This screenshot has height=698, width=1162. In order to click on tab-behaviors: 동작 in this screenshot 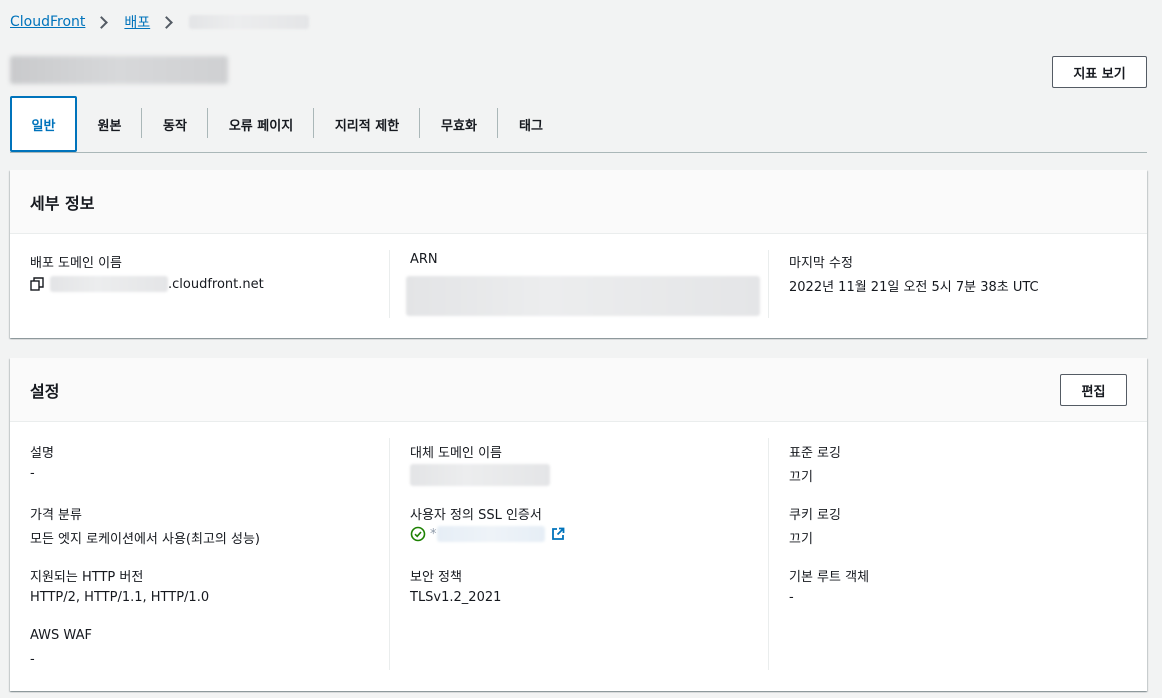, I will do `click(175, 124)`.